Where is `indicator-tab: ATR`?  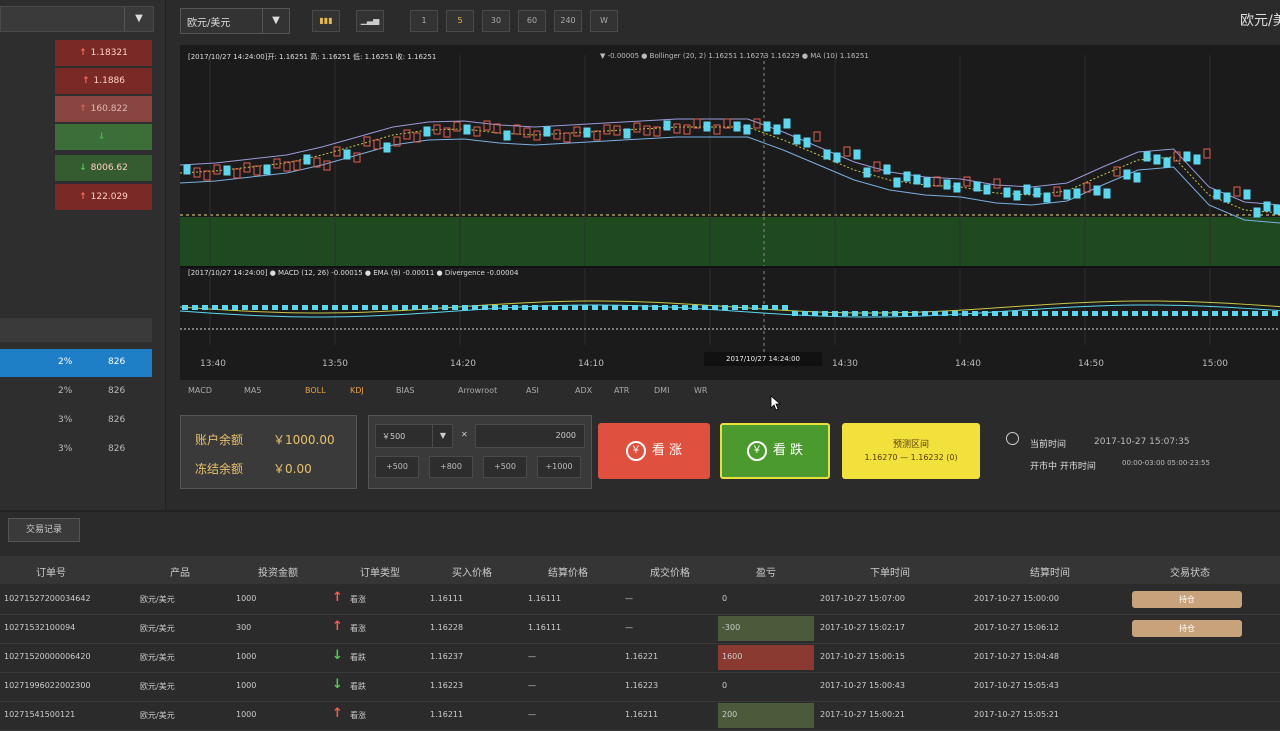
indicator-tab: ATR is located at coordinates (621, 390).